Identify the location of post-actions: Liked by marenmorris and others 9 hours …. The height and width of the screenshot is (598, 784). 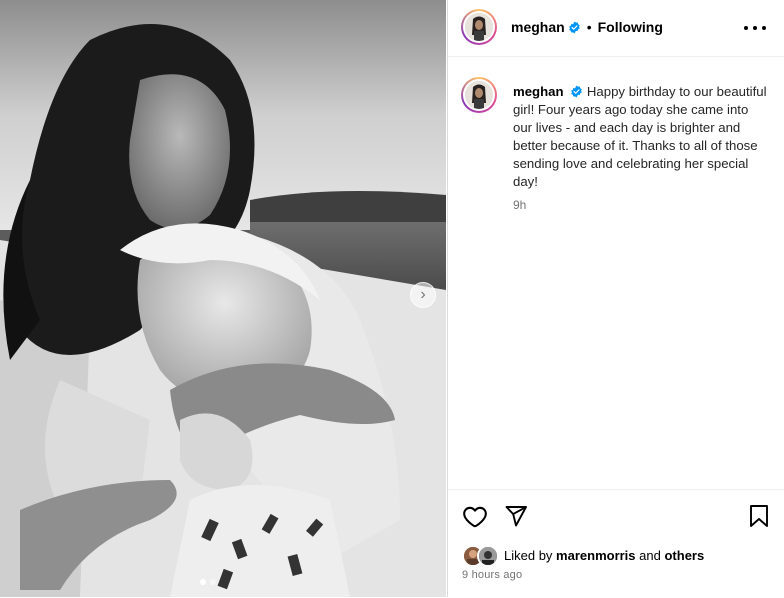
(616, 543).